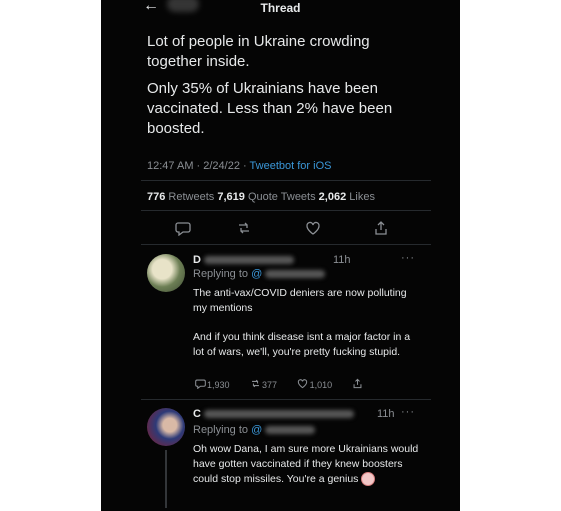 This screenshot has width=561, height=511. Describe the element at coordinates (362, 197) in the screenshot. I see `likes-label: Likes` at that location.